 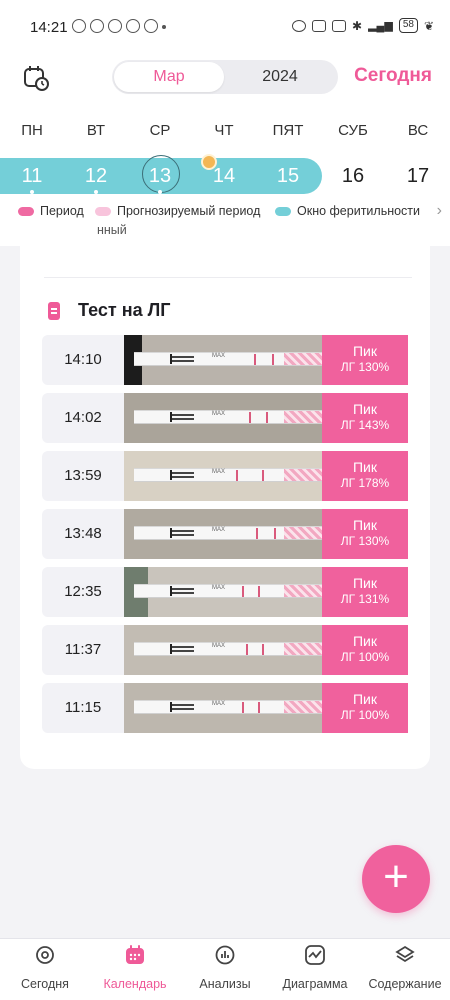 What do you see at coordinates (189, 211) in the screenshot?
I see `legend-label: Прогнозируемый период` at bounding box center [189, 211].